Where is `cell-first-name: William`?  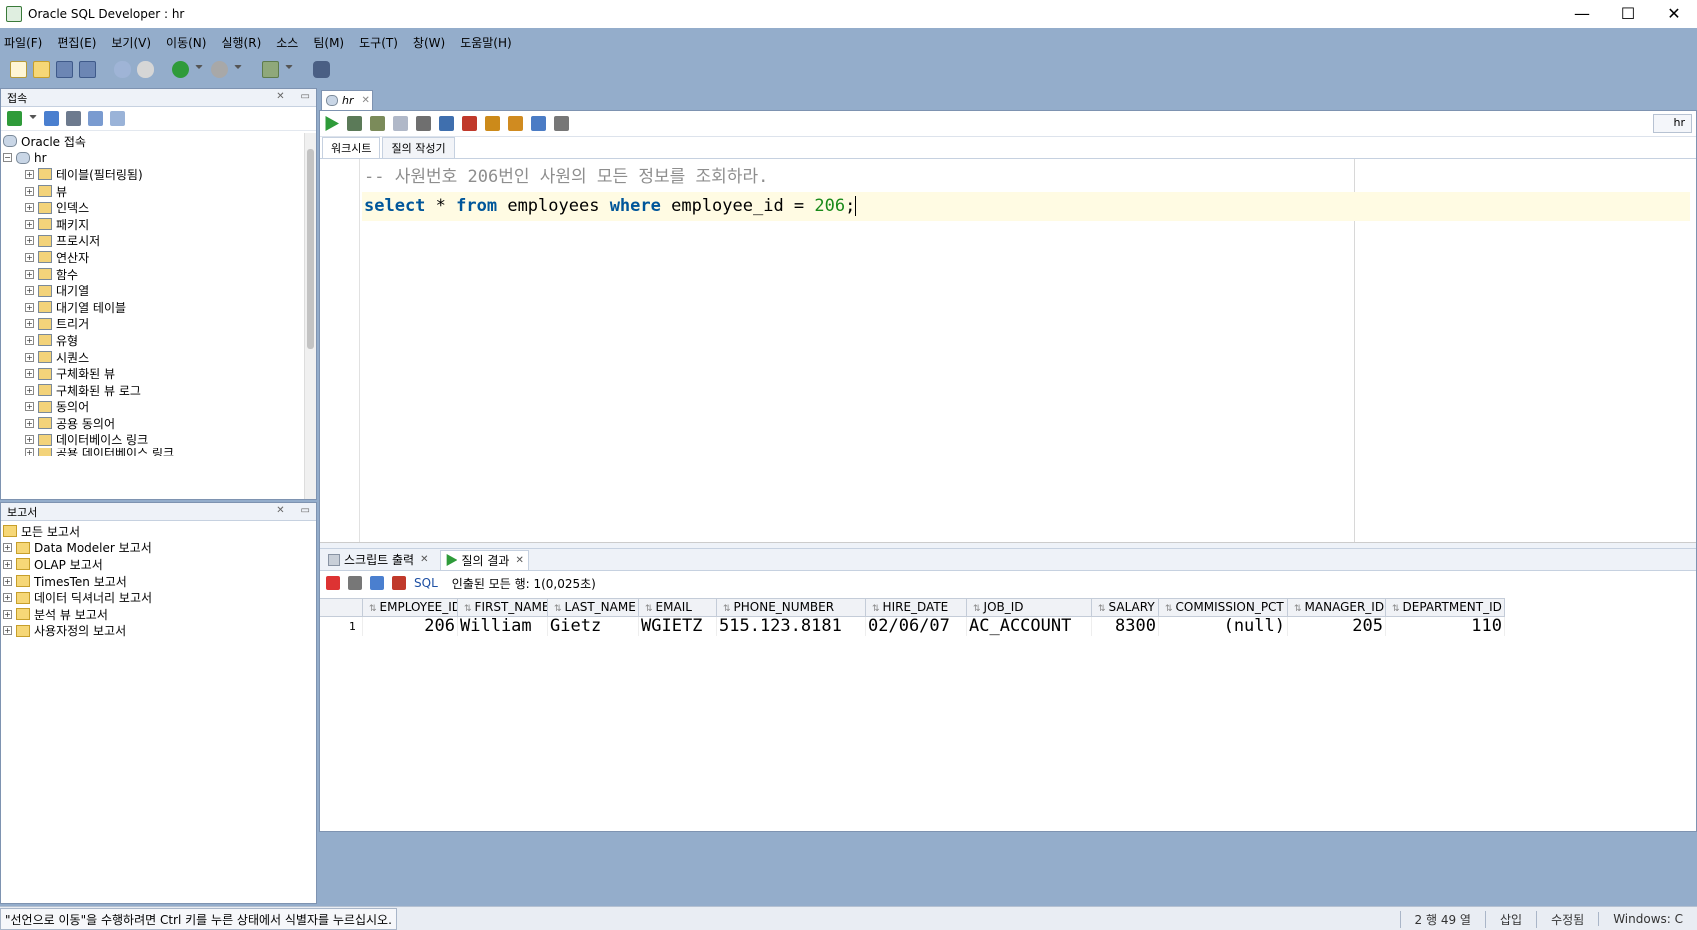
cell-first-name: William is located at coordinates (503, 626).